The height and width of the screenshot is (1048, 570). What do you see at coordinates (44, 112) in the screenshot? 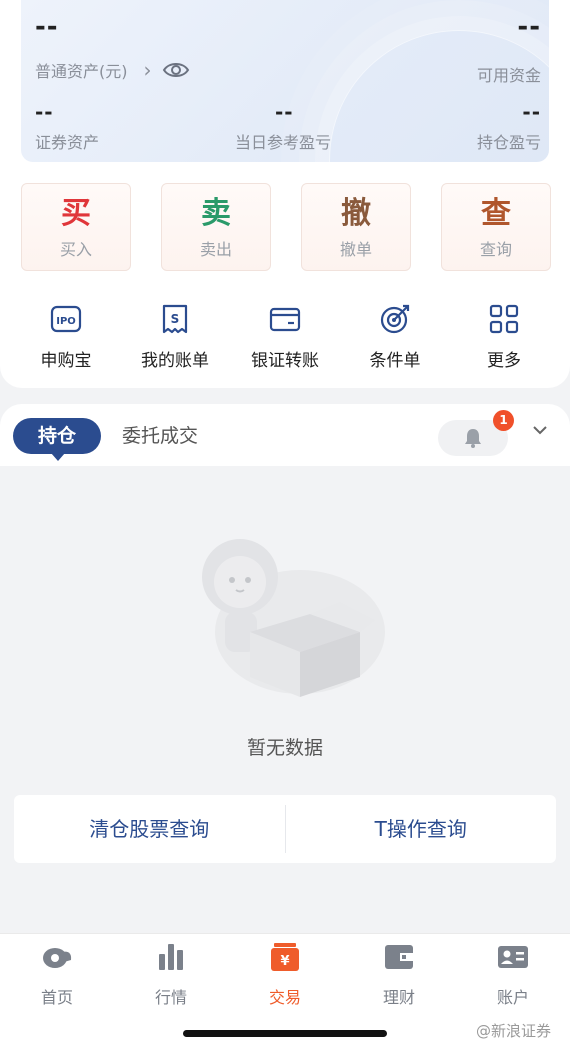
I see `securities-assets-value: --` at bounding box center [44, 112].